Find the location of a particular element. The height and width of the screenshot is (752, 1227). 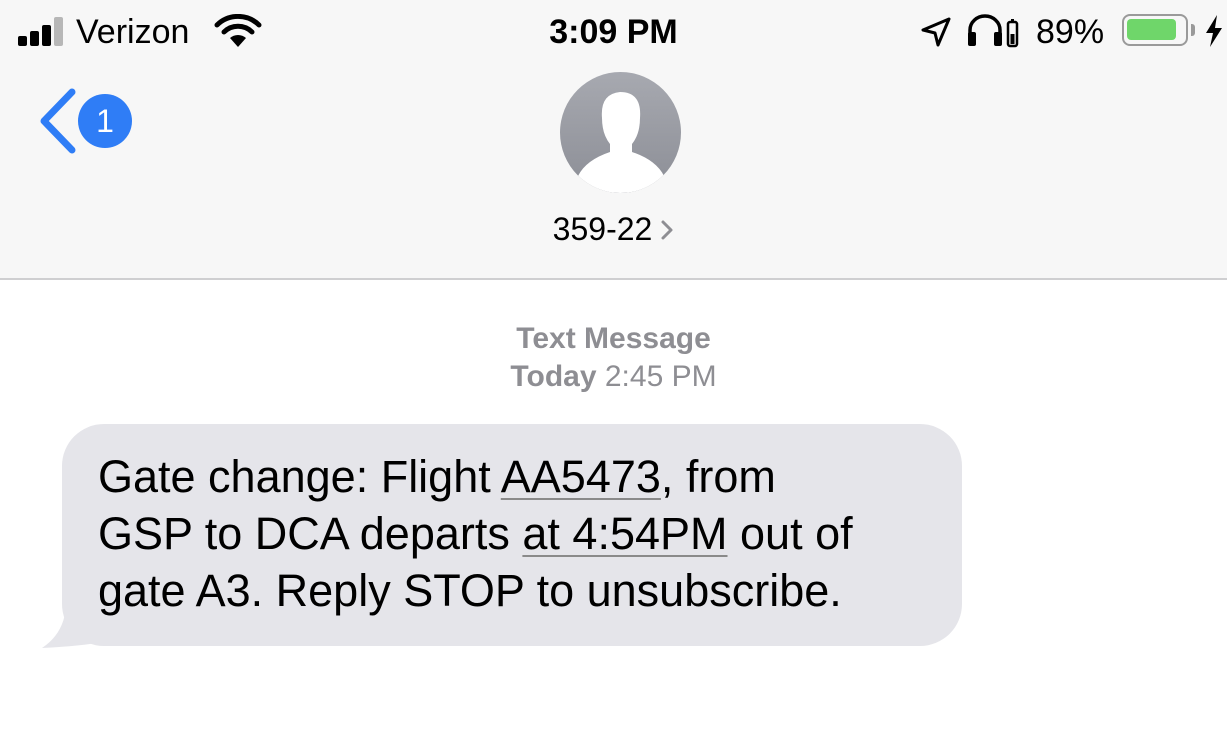

unread-count-badge: 1 is located at coordinates (105, 121).